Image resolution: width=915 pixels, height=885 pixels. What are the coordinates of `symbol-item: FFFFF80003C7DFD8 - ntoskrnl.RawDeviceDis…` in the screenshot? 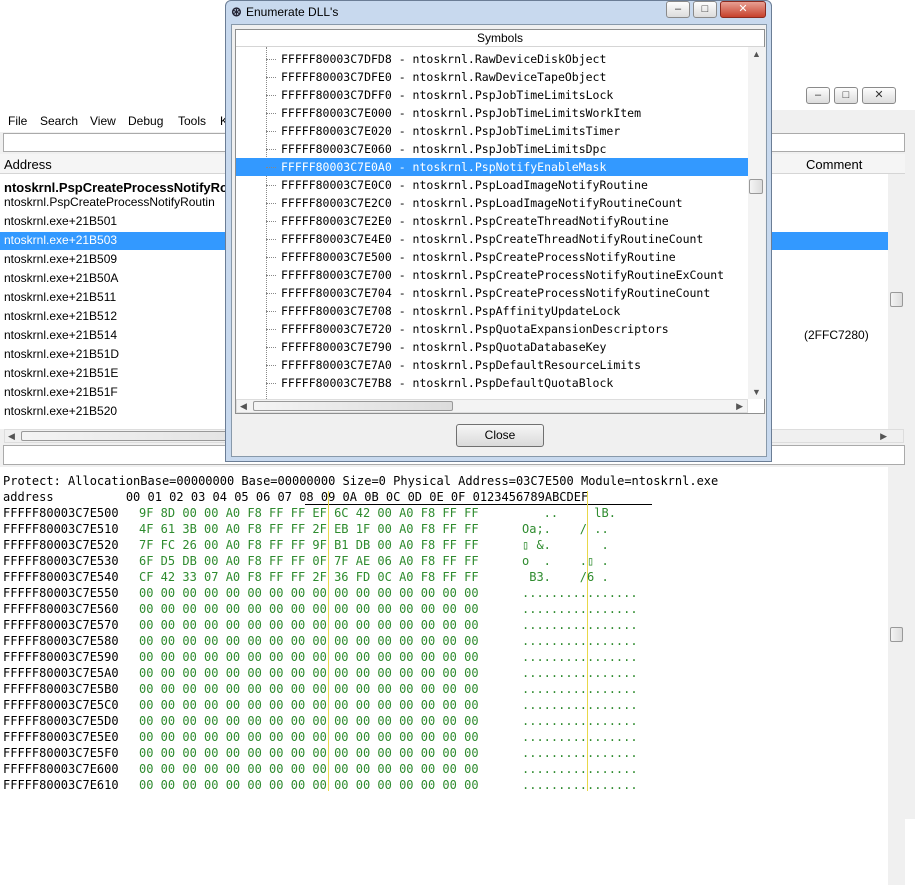 It's located at (443, 59).